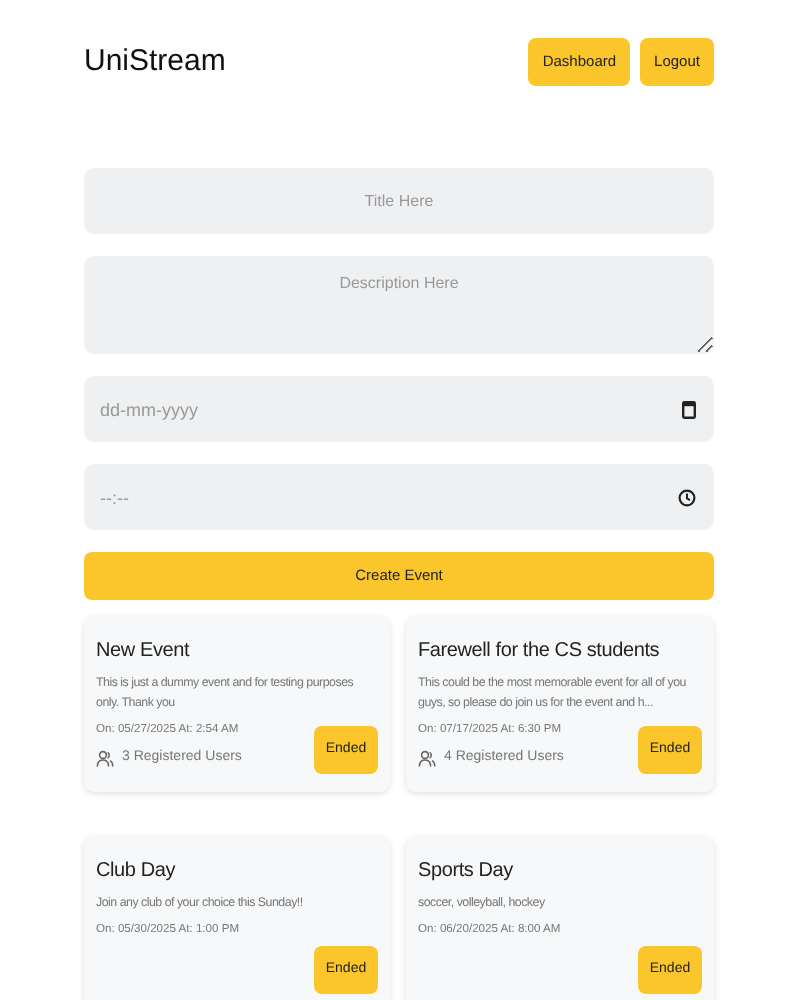 This screenshot has height=1000, width=800. Describe the element at coordinates (399, 409) in the screenshot. I see `date-field: dd-mm-yyyy` at that location.